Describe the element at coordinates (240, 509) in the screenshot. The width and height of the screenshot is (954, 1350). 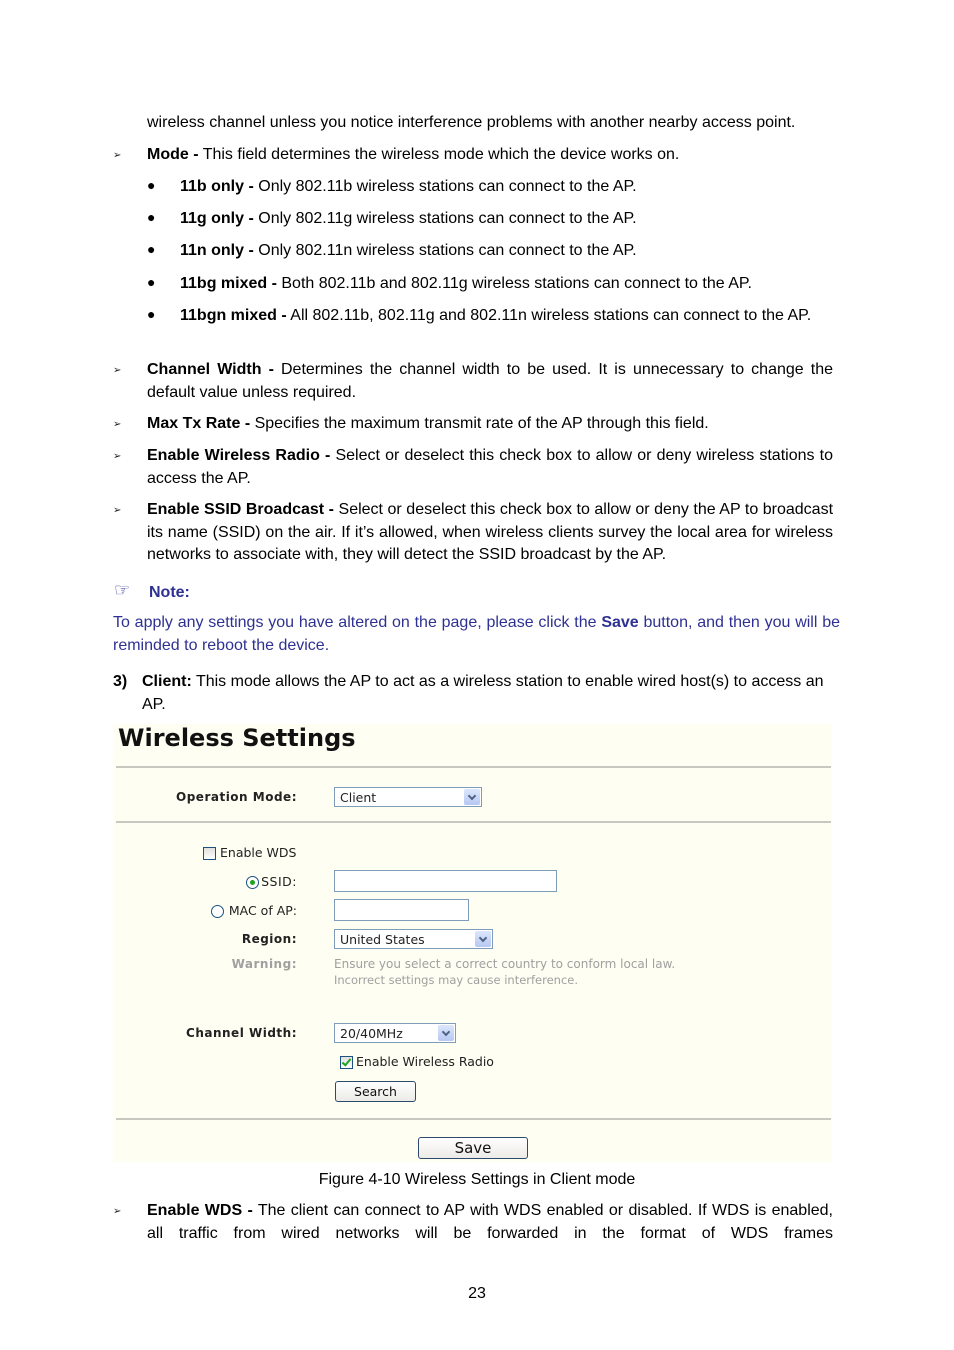
I see `item-term: Enable SSID Broadcast -` at that location.